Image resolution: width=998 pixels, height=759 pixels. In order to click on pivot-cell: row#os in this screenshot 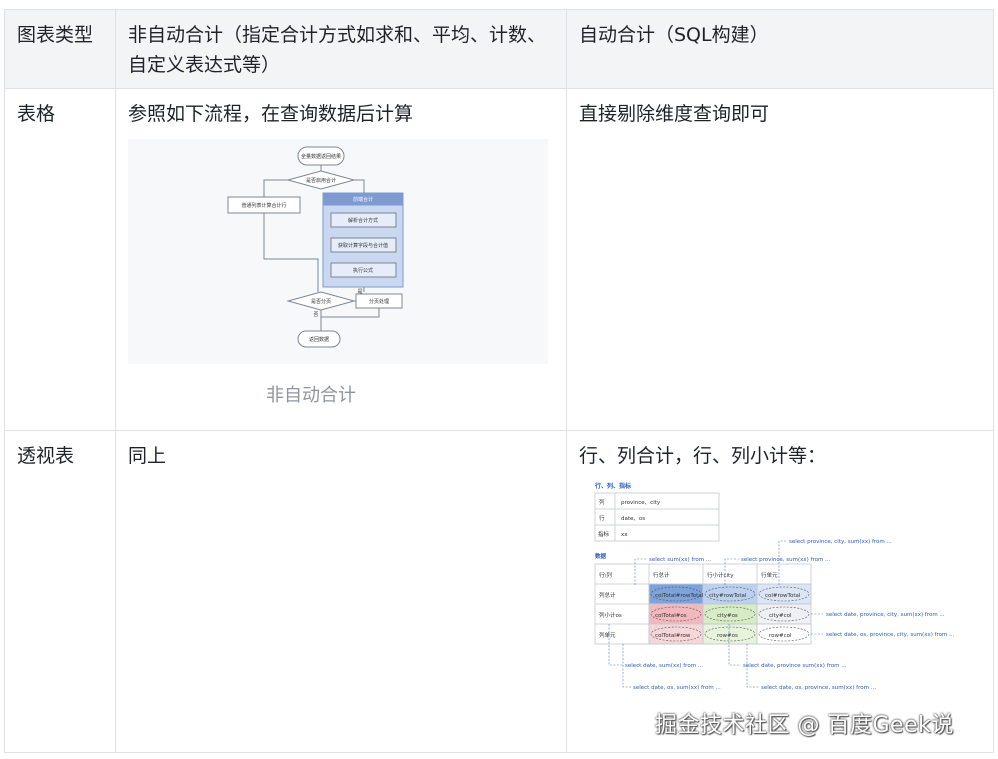, I will do `click(727, 636)`.